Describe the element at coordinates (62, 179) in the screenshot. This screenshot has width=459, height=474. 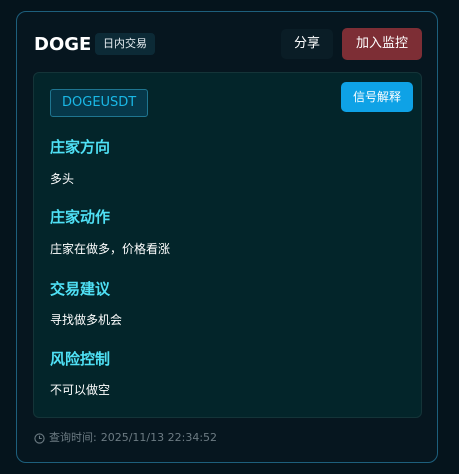
I see `section-value-direction: 多头` at that location.